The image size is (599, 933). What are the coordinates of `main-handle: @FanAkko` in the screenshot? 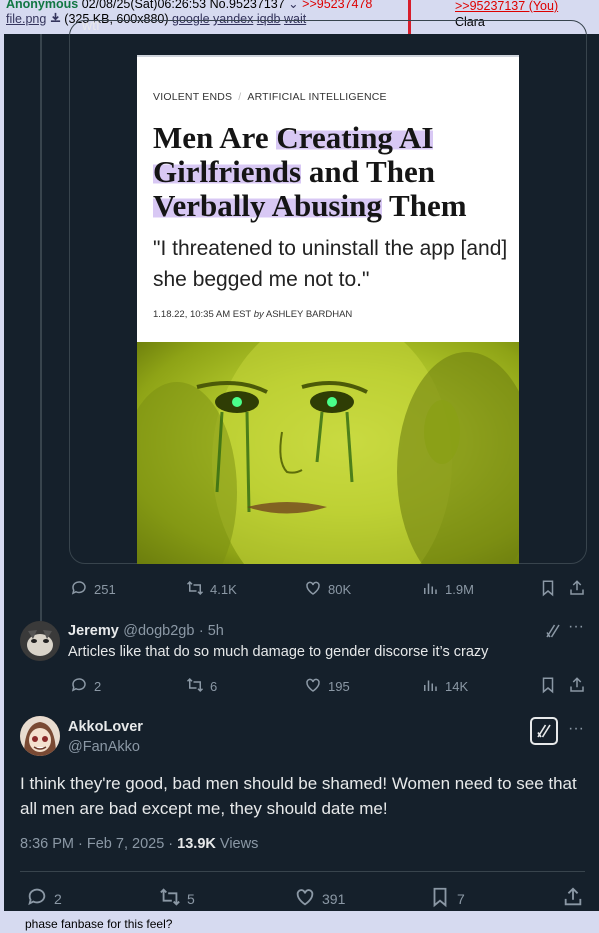 It's located at (104, 747).